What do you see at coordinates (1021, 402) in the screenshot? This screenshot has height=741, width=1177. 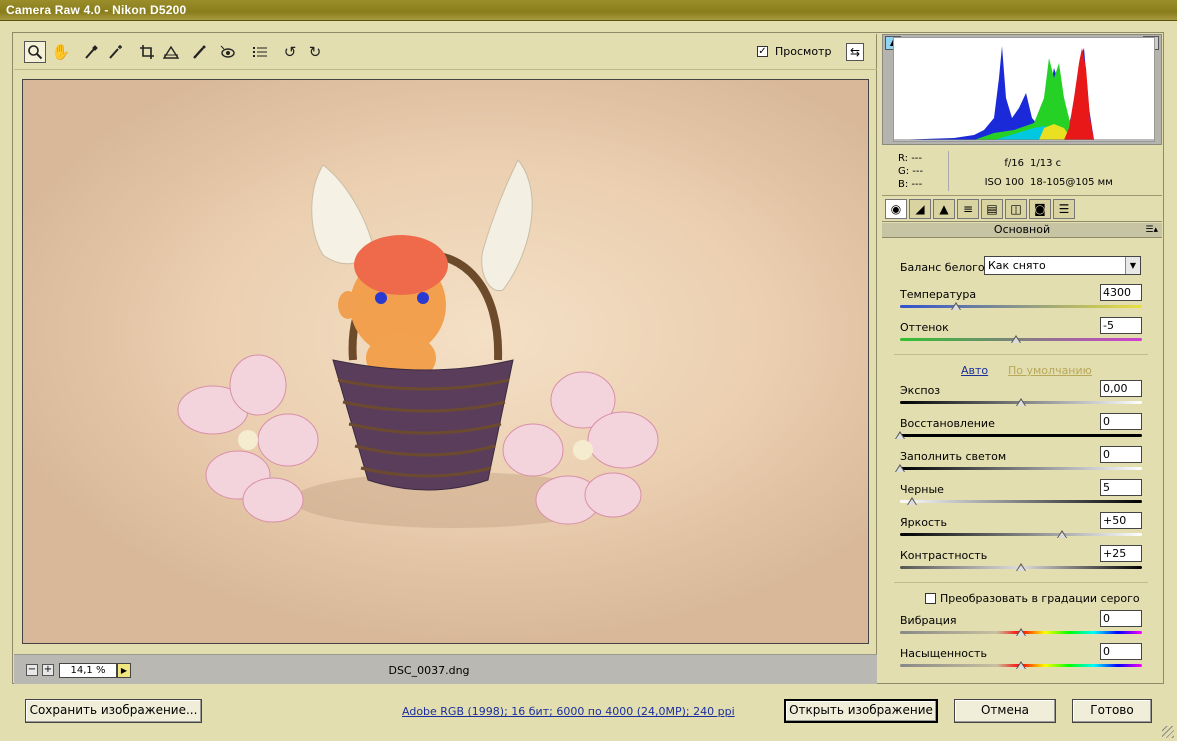 I see `exposure-thumb` at bounding box center [1021, 402].